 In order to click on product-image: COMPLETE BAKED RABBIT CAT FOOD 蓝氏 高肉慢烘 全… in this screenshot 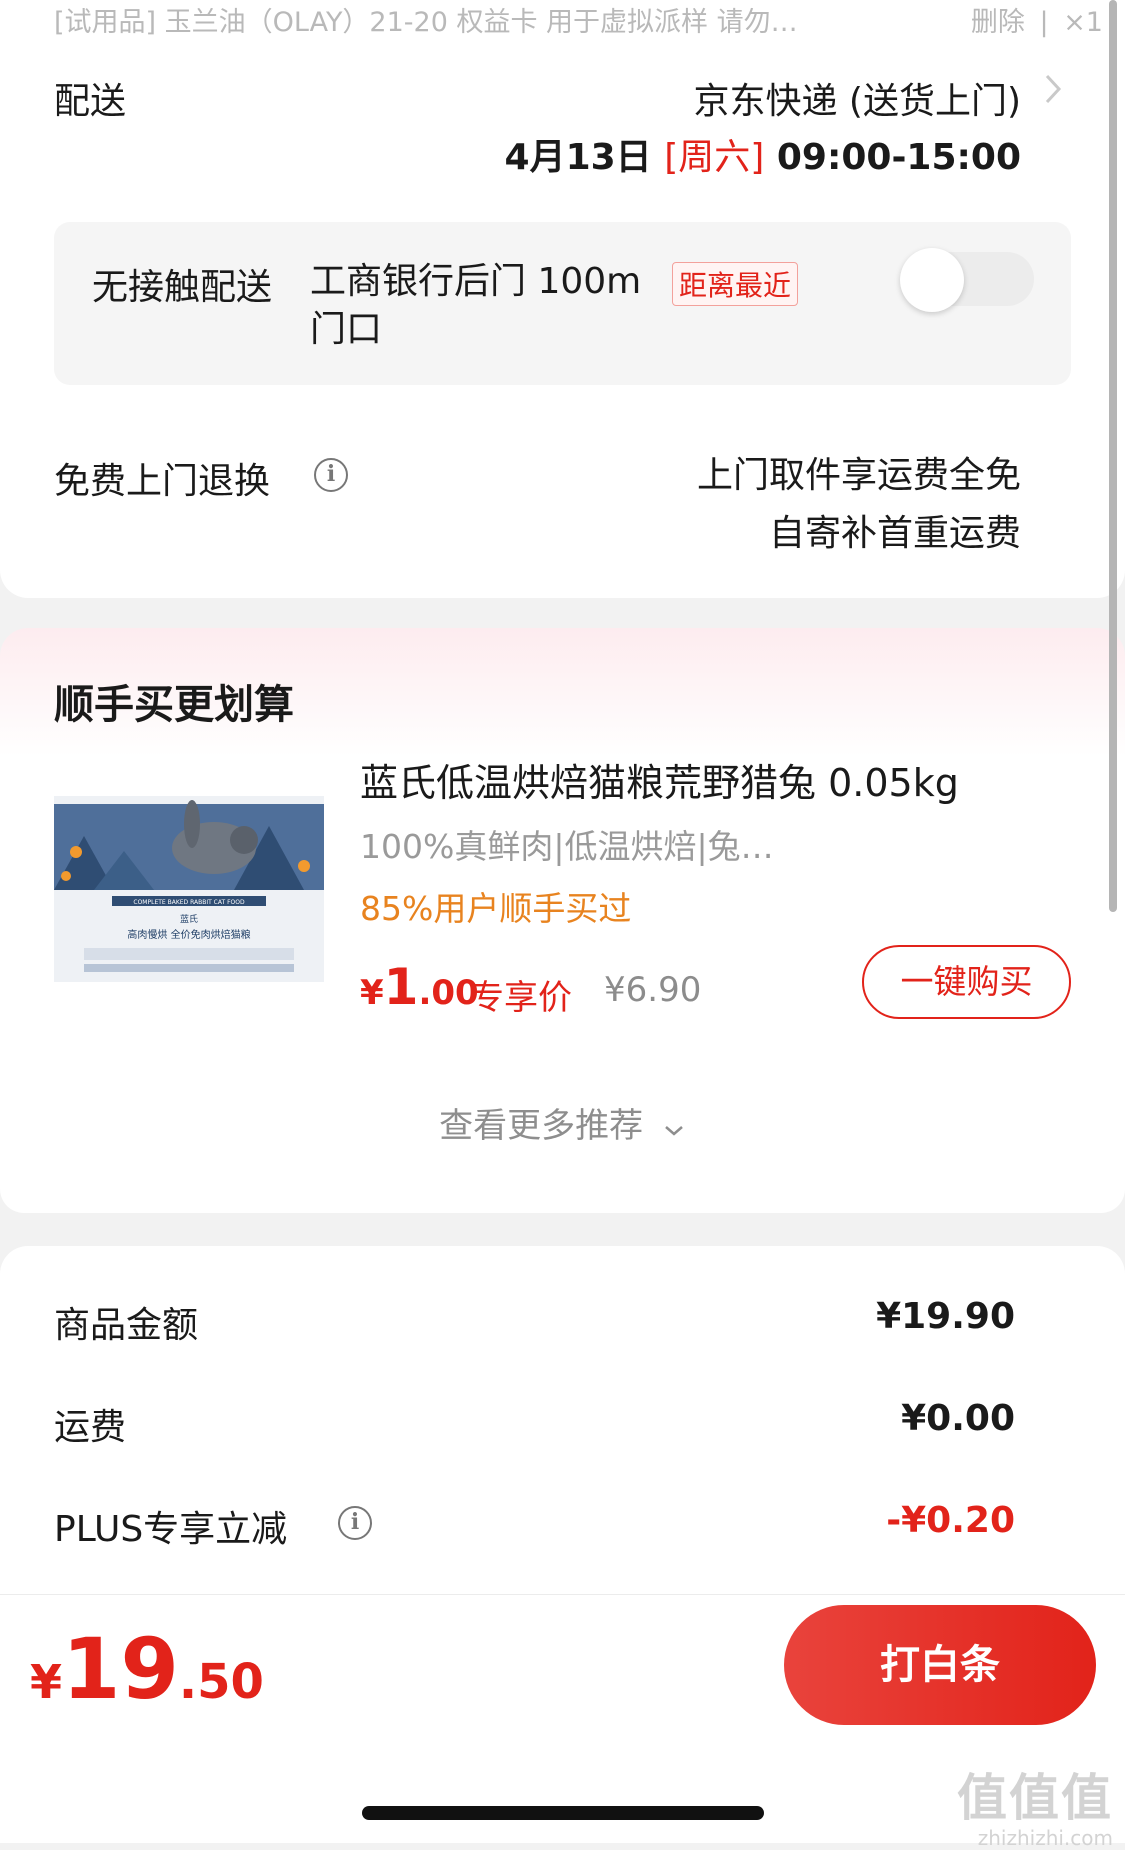, I will do `click(189, 890)`.